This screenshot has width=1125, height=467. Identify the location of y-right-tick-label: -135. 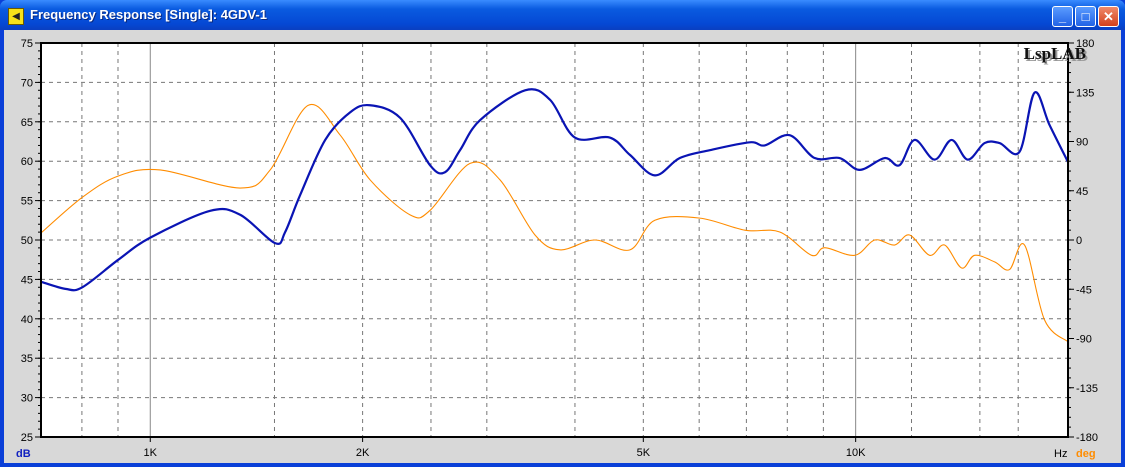
(1087, 389).